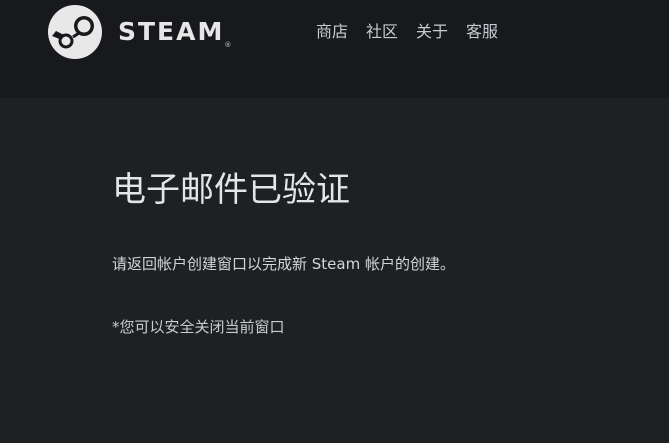  Describe the element at coordinates (482, 32) in the screenshot. I see `nav-support: 客服` at that location.